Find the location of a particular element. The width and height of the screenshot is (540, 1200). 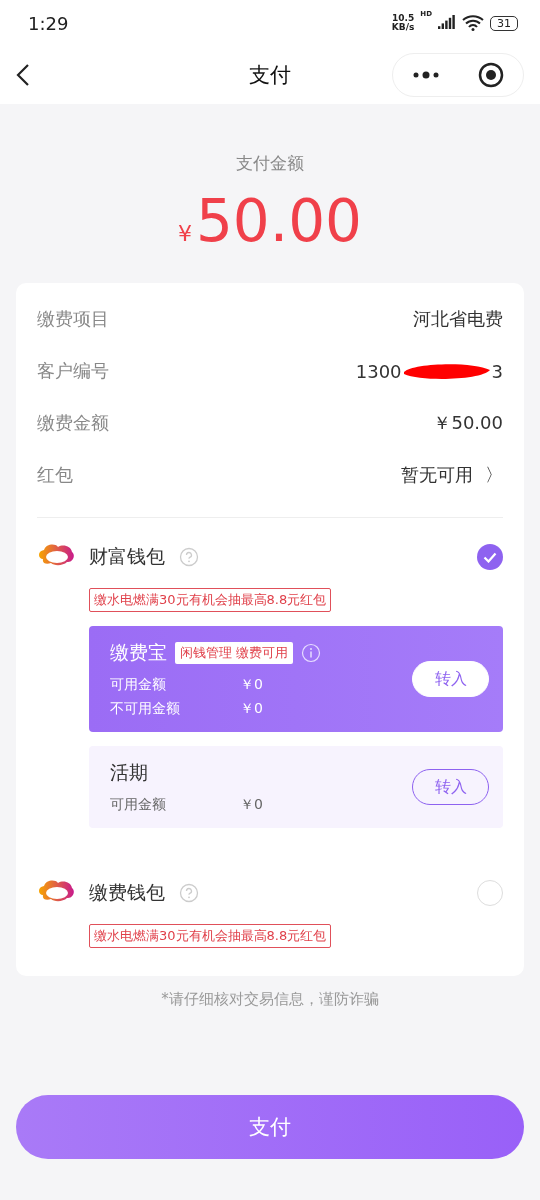

battery-level: 31 is located at coordinates (504, 23).